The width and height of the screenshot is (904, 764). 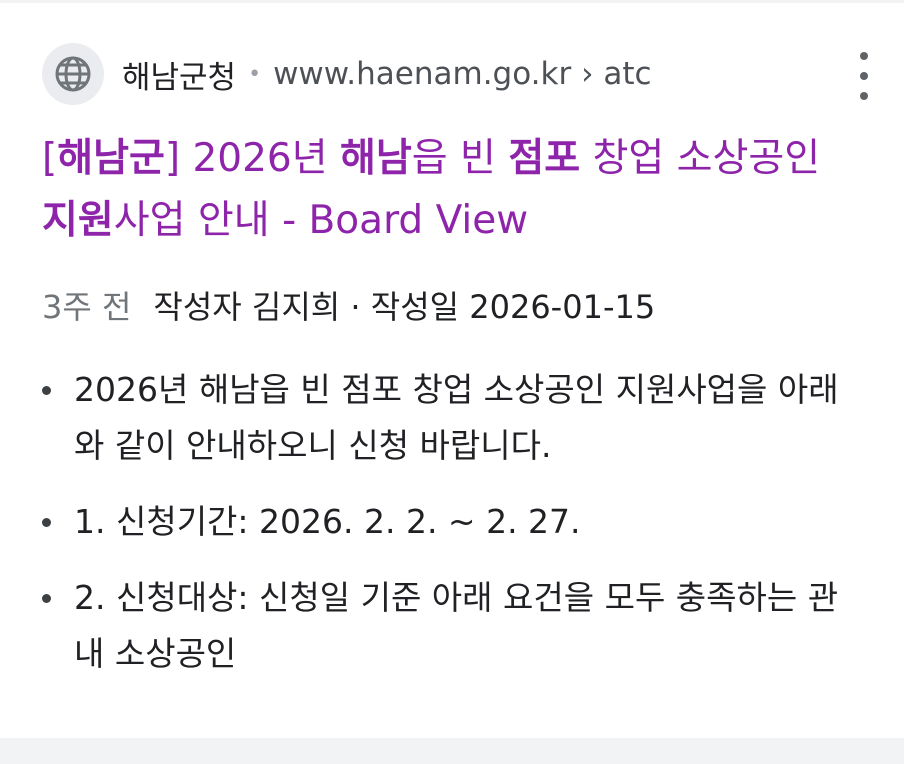 I want to click on divider, so click(x=452, y=1).